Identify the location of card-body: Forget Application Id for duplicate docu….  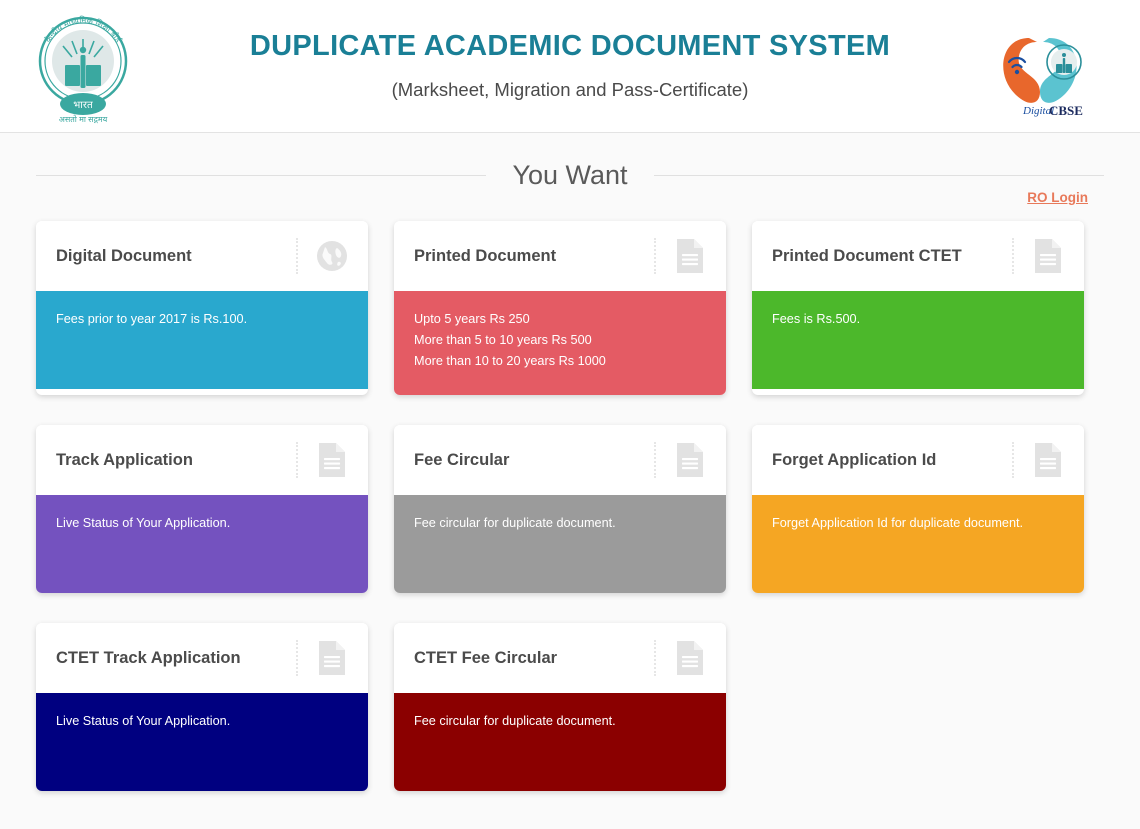
(918, 544).